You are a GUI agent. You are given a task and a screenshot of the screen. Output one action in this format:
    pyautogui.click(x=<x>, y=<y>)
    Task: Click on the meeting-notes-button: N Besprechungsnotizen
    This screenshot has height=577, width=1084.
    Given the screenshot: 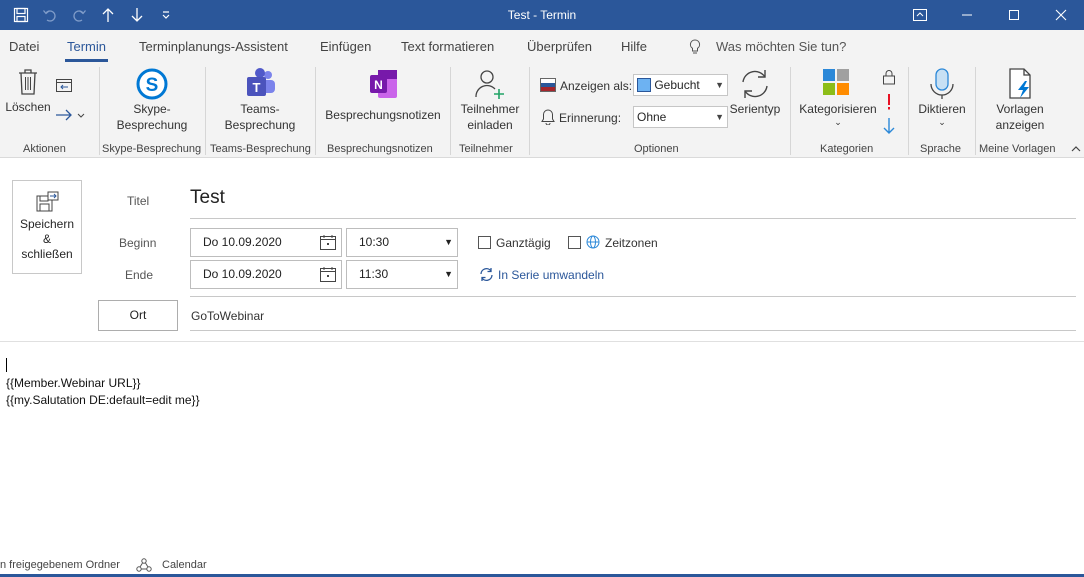 What is the action you would take?
    pyautogui.click(x=383, y=95)
    